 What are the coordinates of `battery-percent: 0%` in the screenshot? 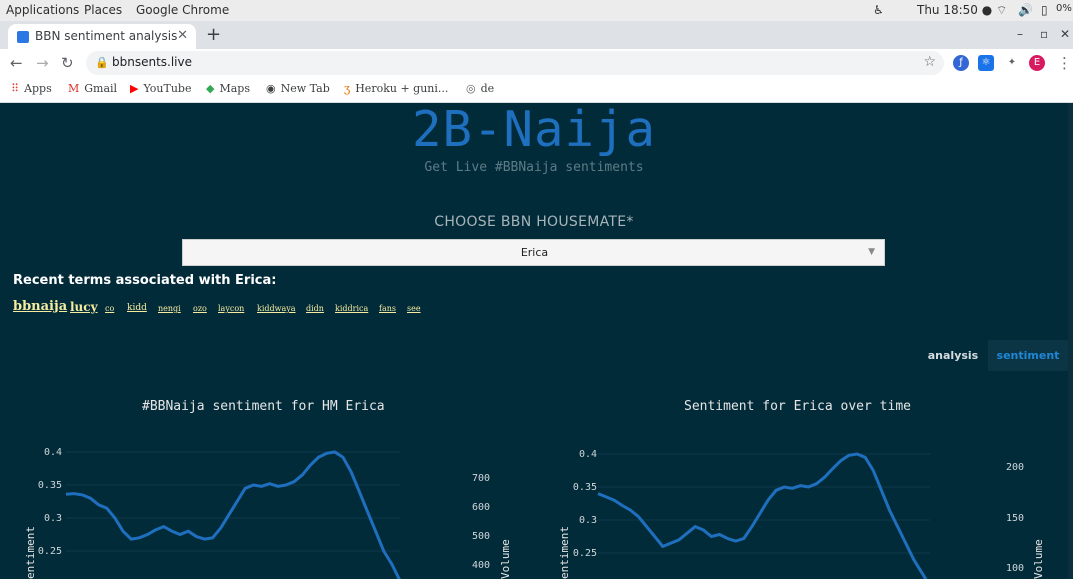 It's located at (1064, 8).